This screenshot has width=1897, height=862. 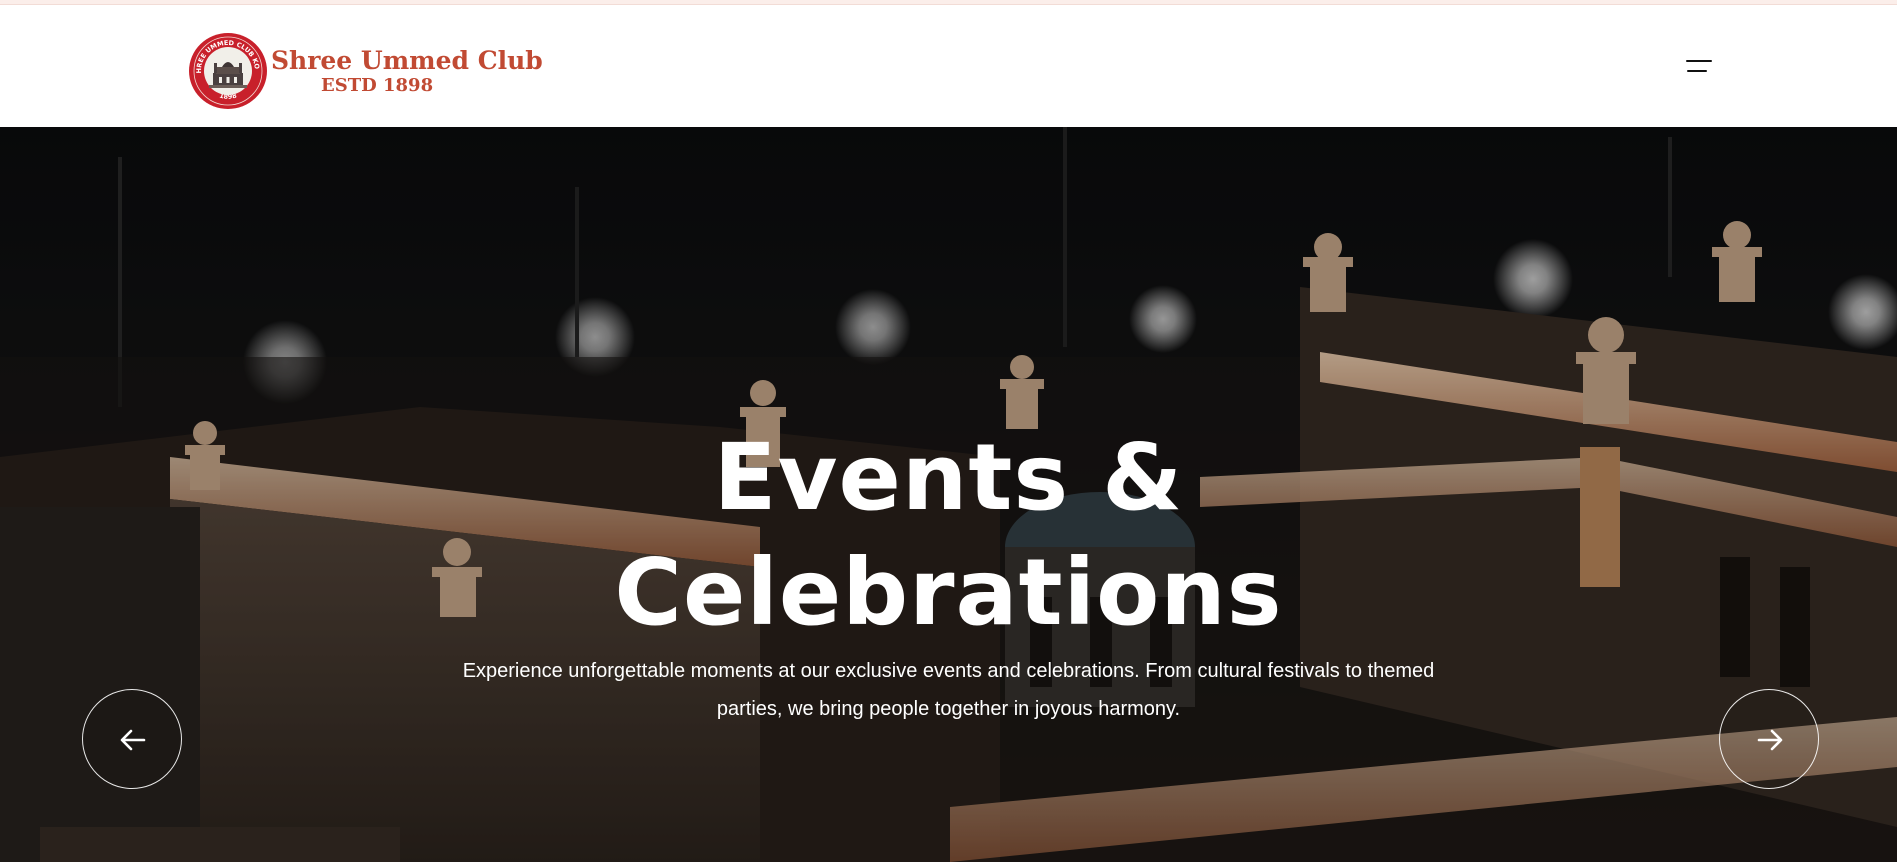 What do you see at coordinates (948, 592) in the screenshot?
I see `hero-title-line-2: Celebrations` at bounding box center [948, 592].